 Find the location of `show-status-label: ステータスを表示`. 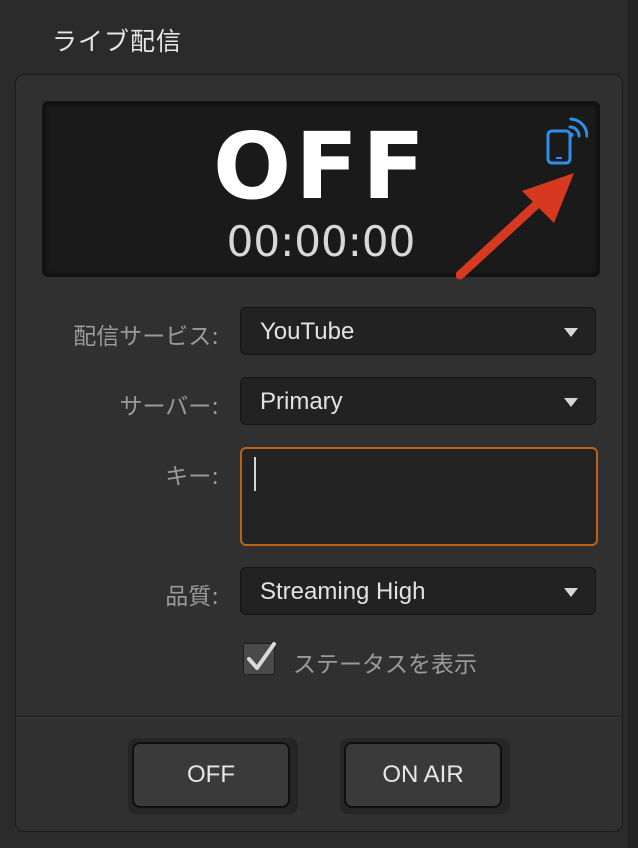

show-status-label: ステータスを表示 is located at coordinates (385, 662).